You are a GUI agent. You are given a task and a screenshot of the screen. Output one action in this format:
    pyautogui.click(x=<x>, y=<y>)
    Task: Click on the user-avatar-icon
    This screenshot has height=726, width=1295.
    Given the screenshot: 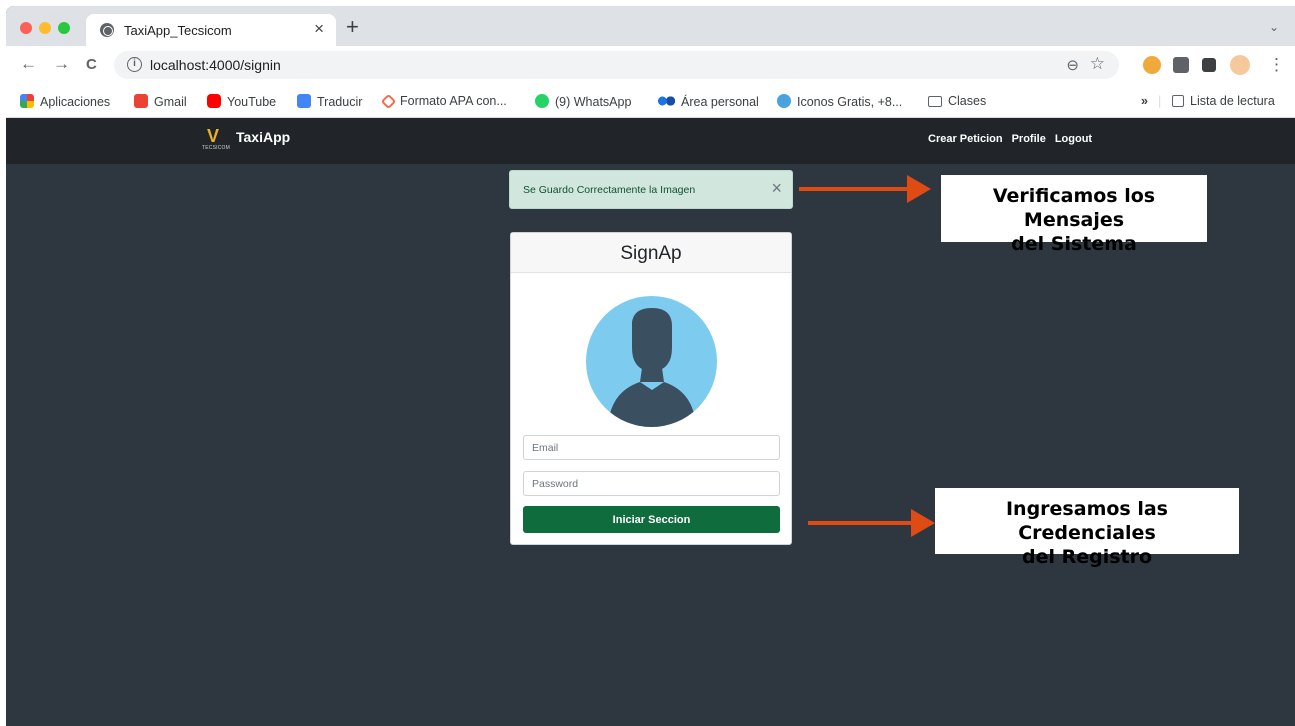 What is the action you would take?
    pyautogui.click(x=651, y=361)
    